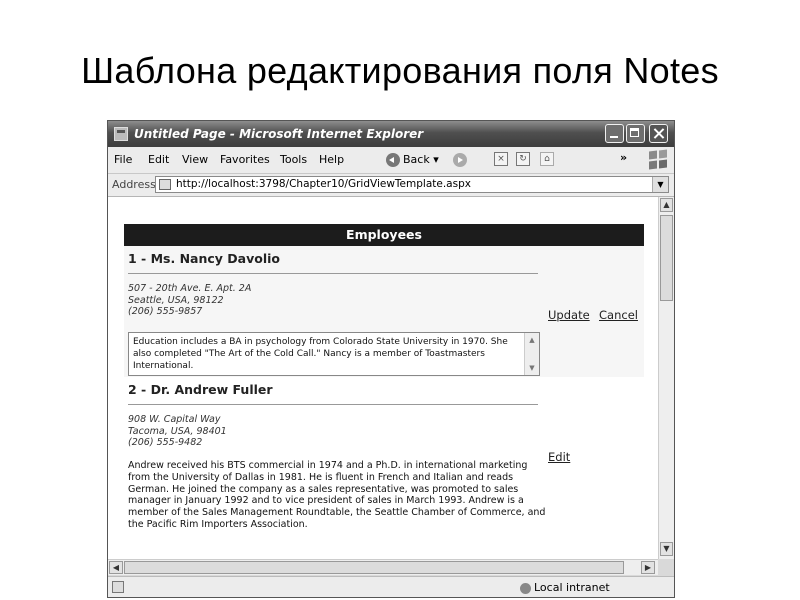 The image size is (800, 600). I want to click on refresh-icon: ↻, so click(523, 159).